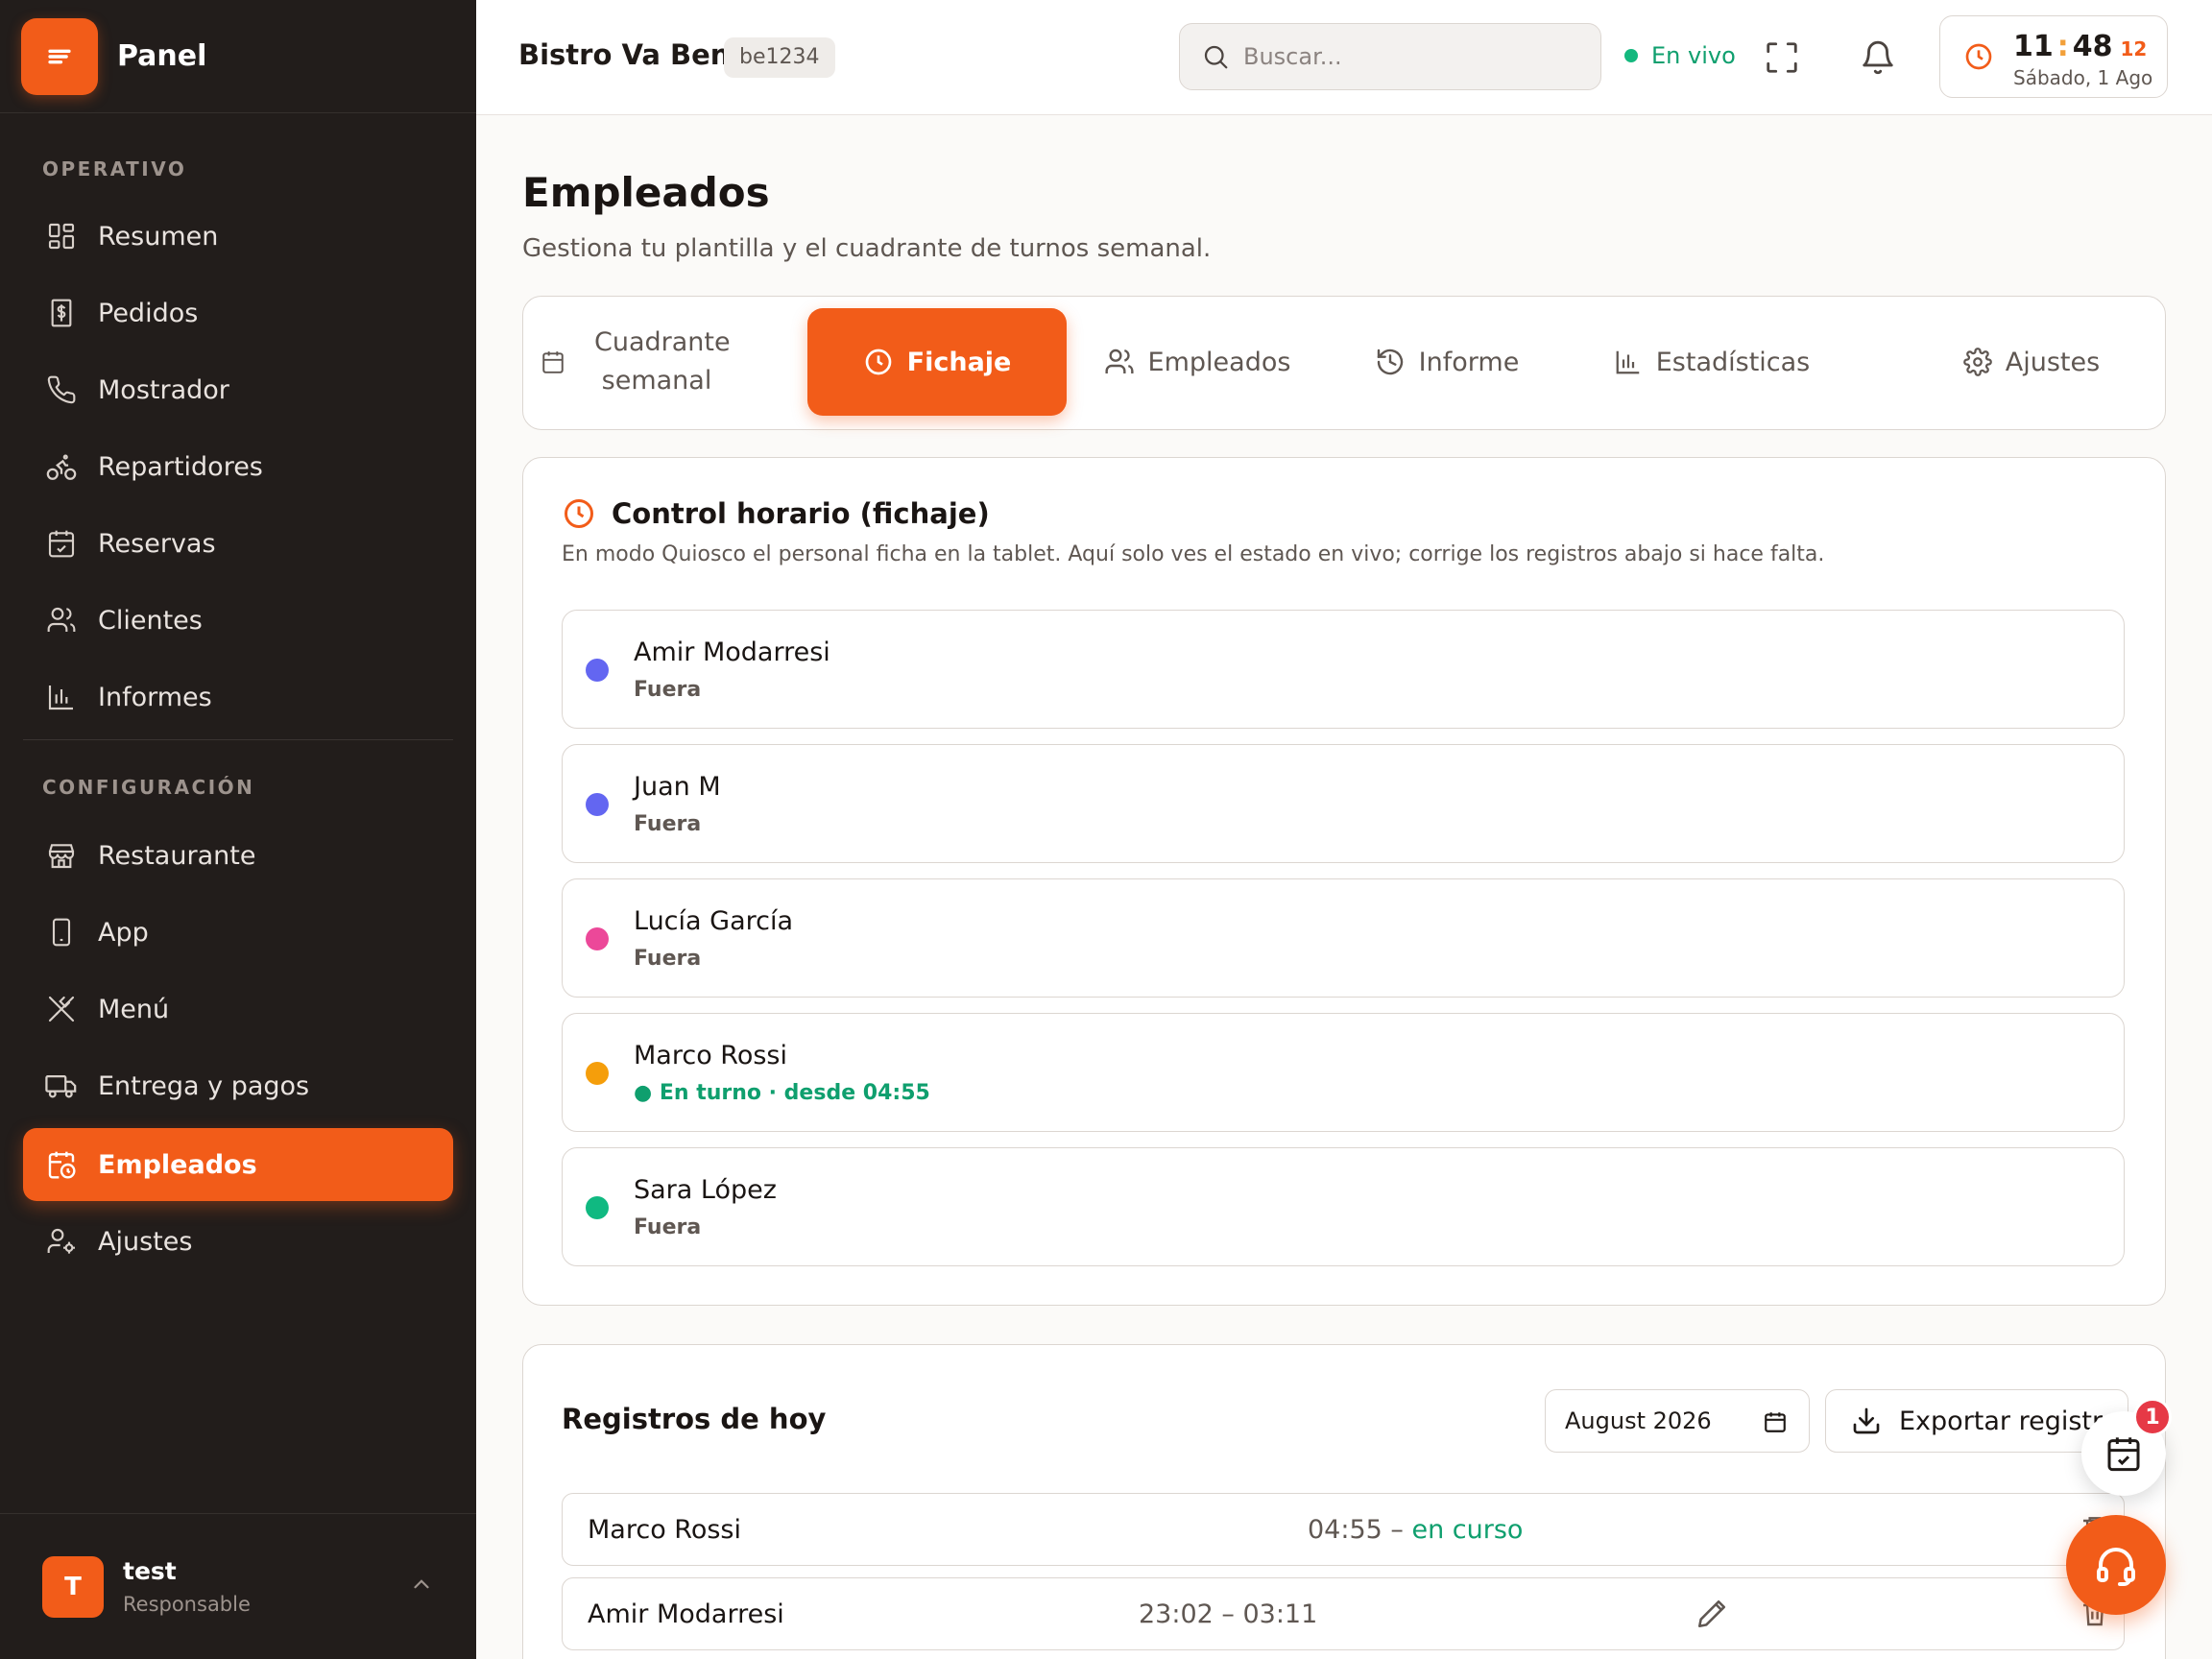  What do you see at coordinates (164, 389) in the screenshot?
I see `sidebar-item-label: Mostrador` at bounding box center [164, 389].